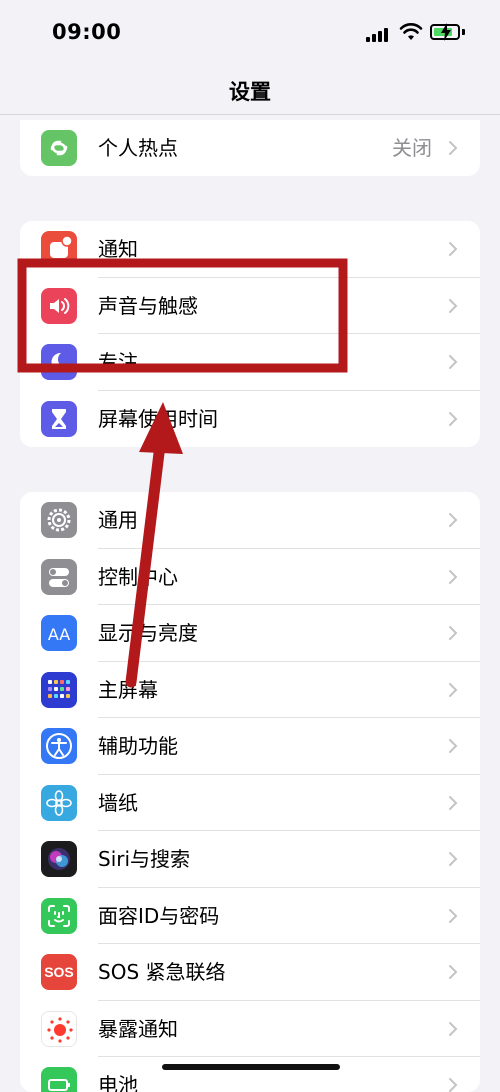 The image size is (500, 1092). Describe the element at coordinates (446, 32) in the screenshot. I see `charging-bolt-icon` at that location.